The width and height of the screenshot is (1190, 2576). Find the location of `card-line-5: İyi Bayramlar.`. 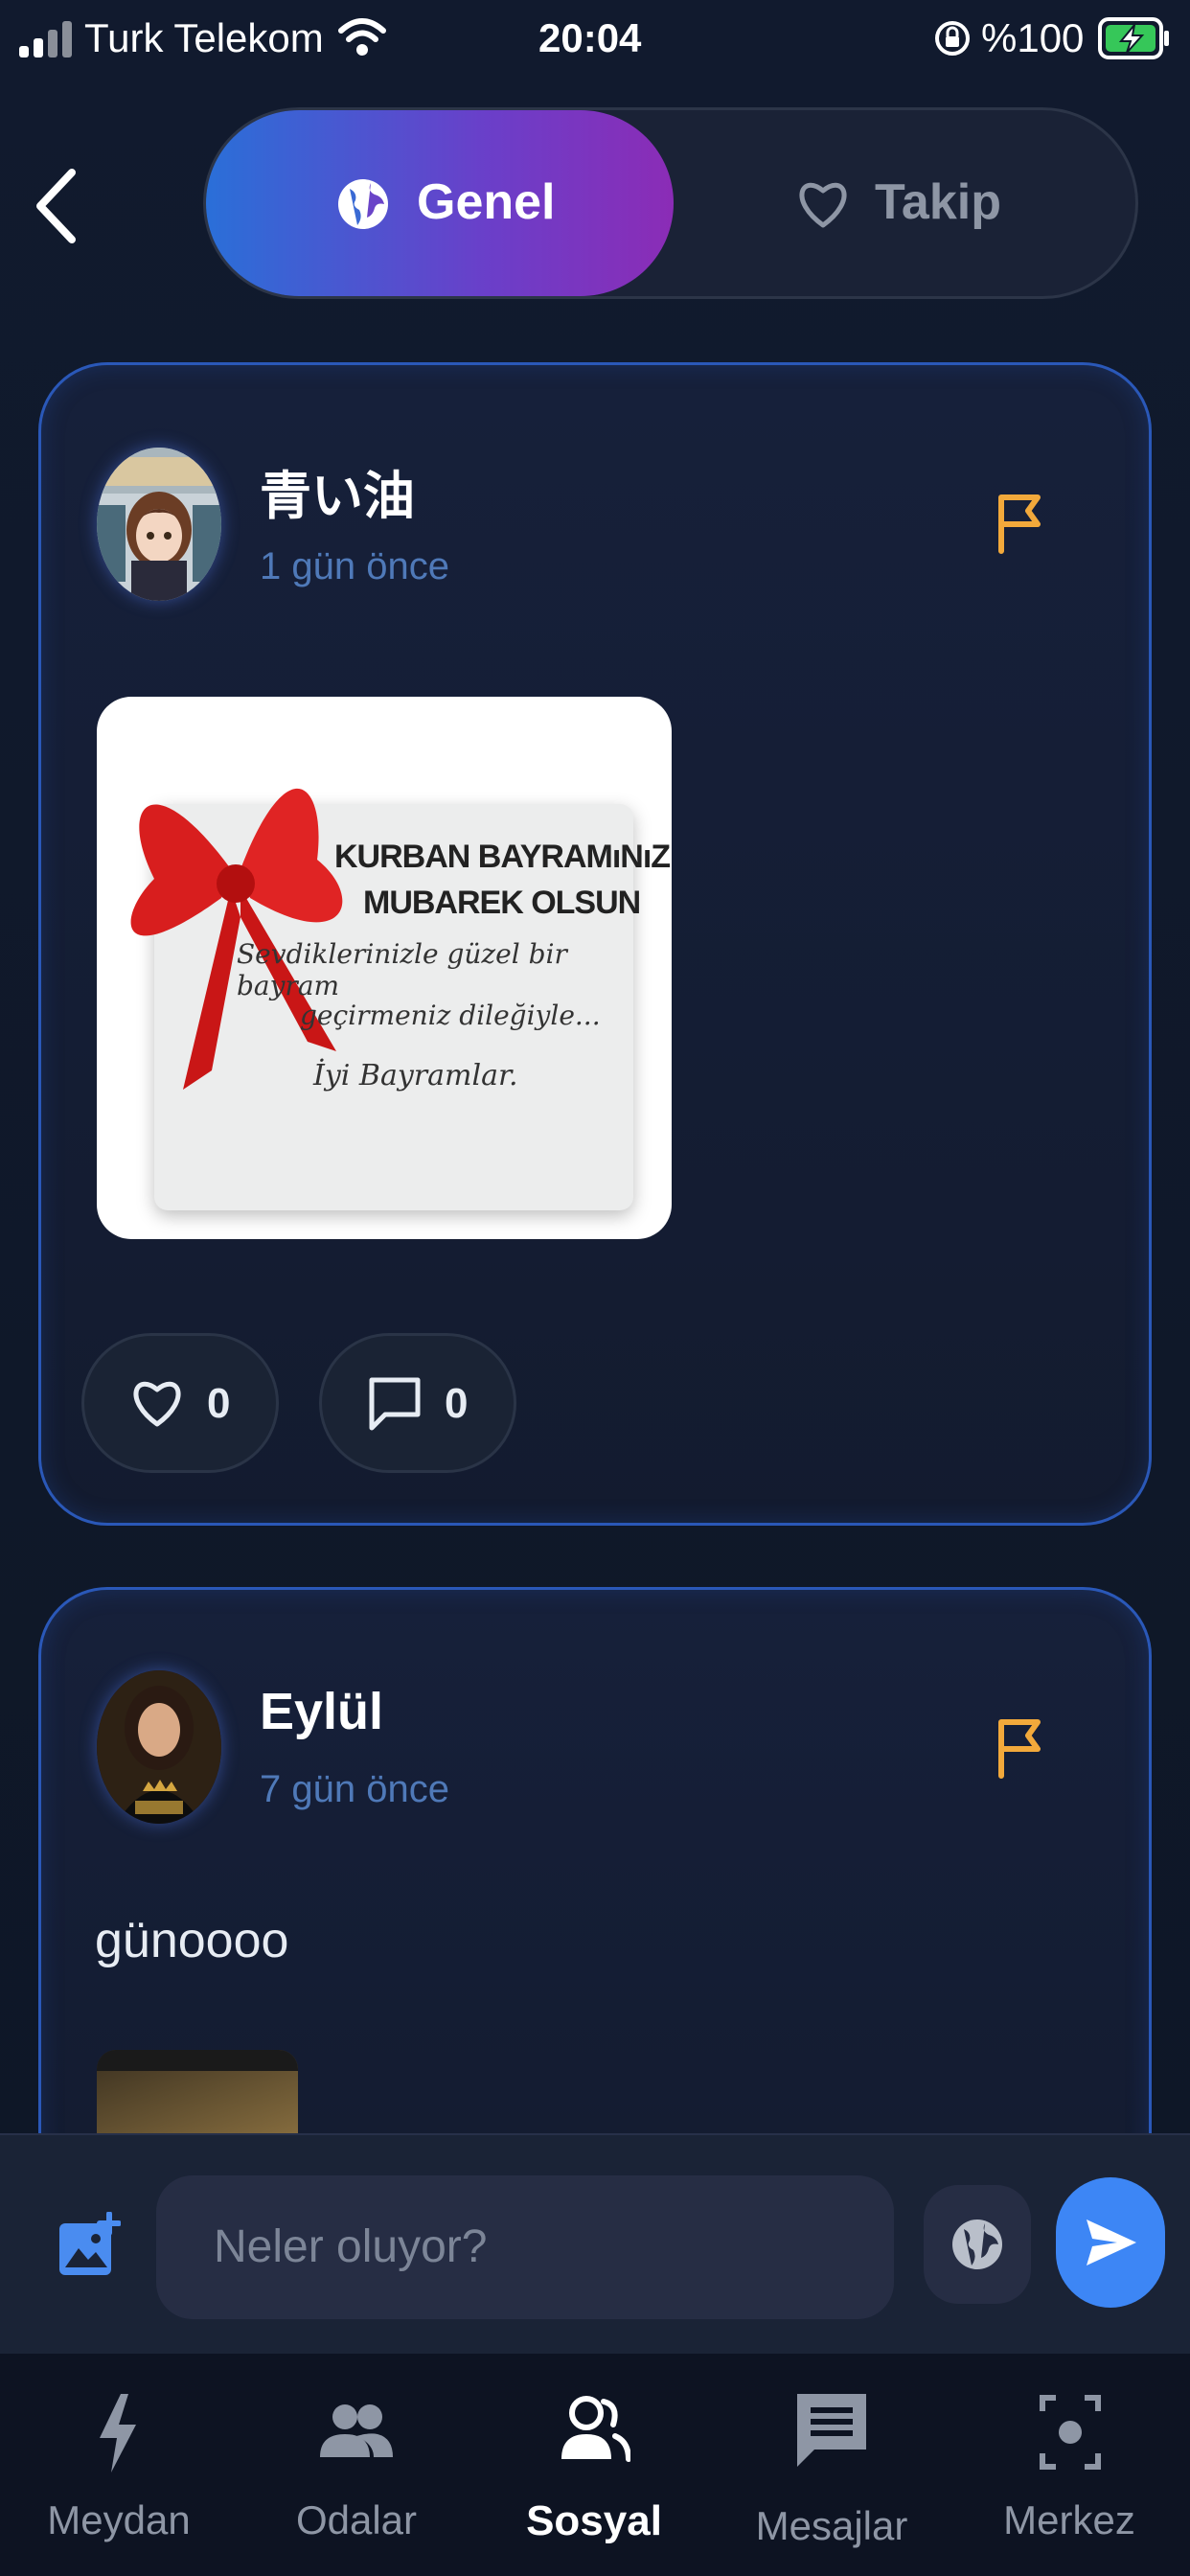

card-line-5: İyi Bayramlar. is located at coordinates (416, 1075).